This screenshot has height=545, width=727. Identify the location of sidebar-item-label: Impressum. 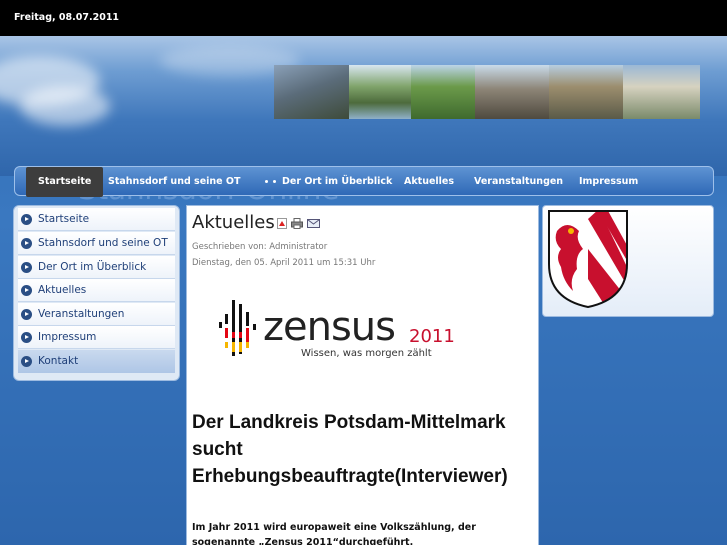
(67, 337).